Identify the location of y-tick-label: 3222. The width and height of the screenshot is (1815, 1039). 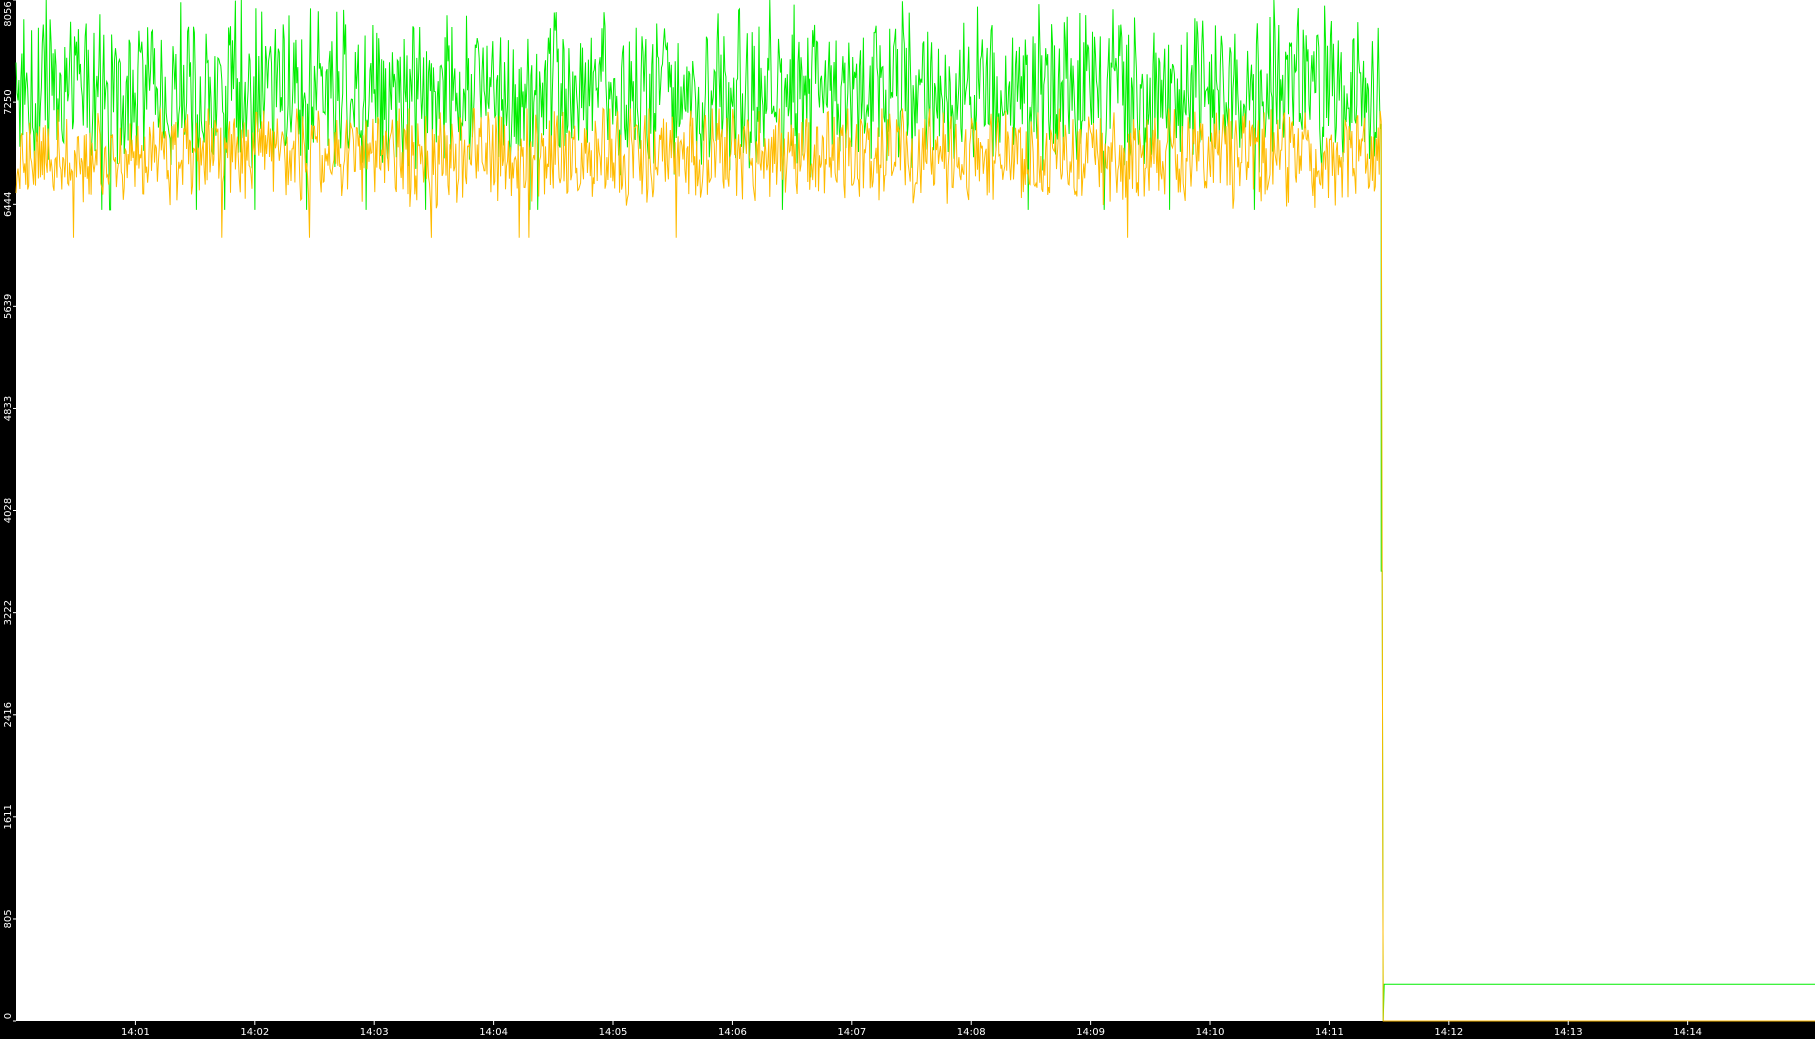
(8, 612).